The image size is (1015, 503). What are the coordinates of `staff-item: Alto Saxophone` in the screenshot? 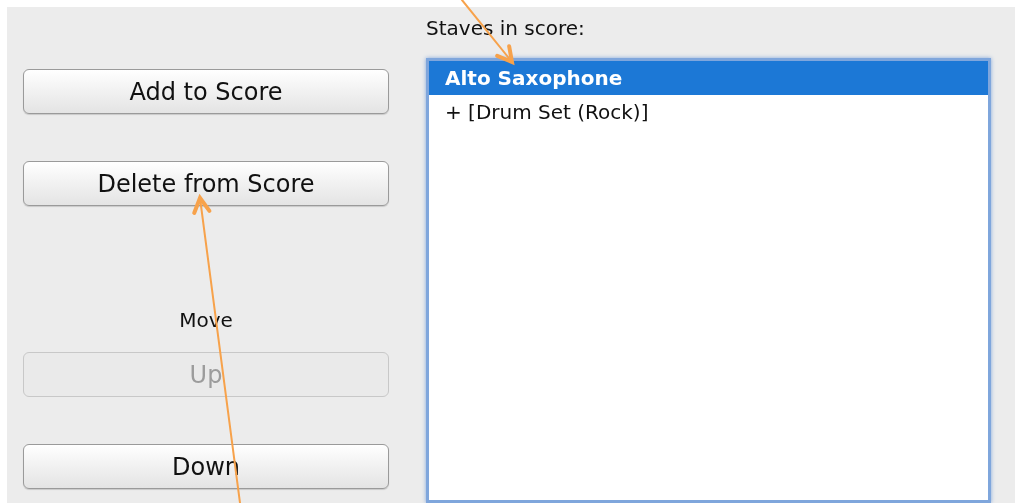 It's located at (708, 78).